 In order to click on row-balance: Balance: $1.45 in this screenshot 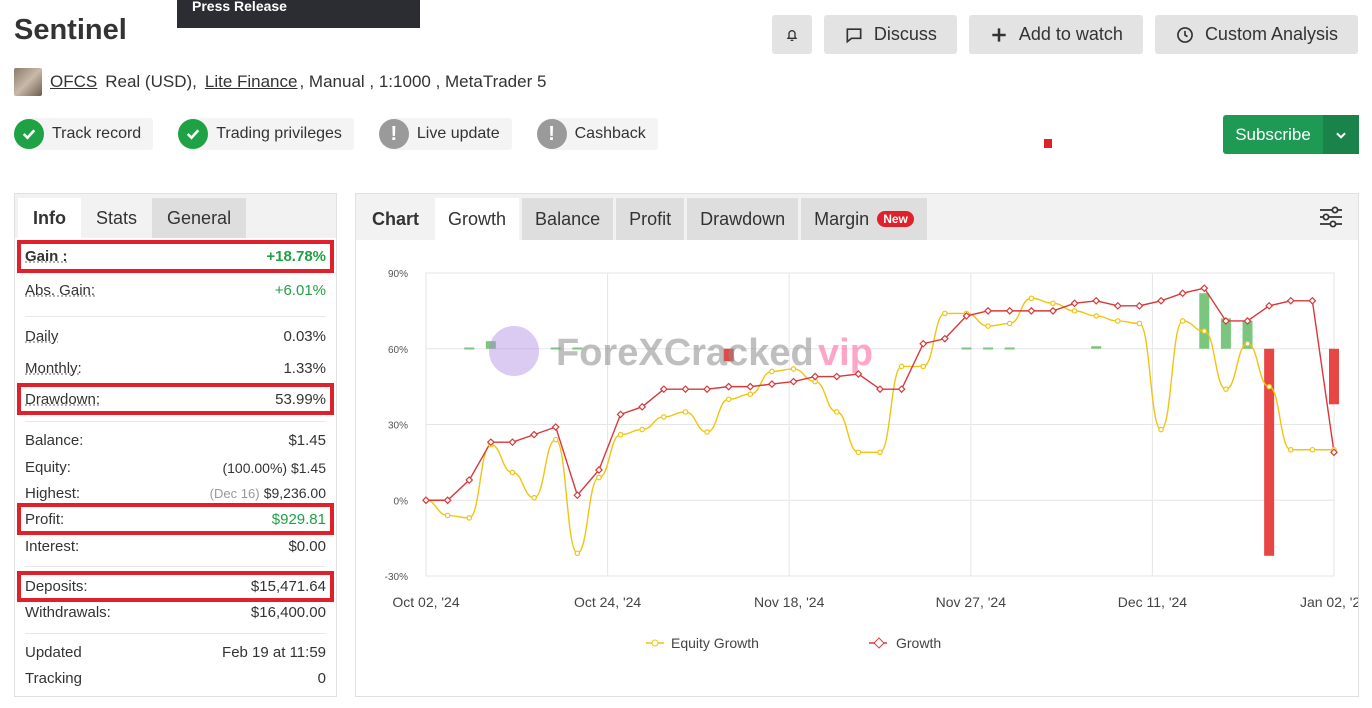, I will do `click(175, 440)`.